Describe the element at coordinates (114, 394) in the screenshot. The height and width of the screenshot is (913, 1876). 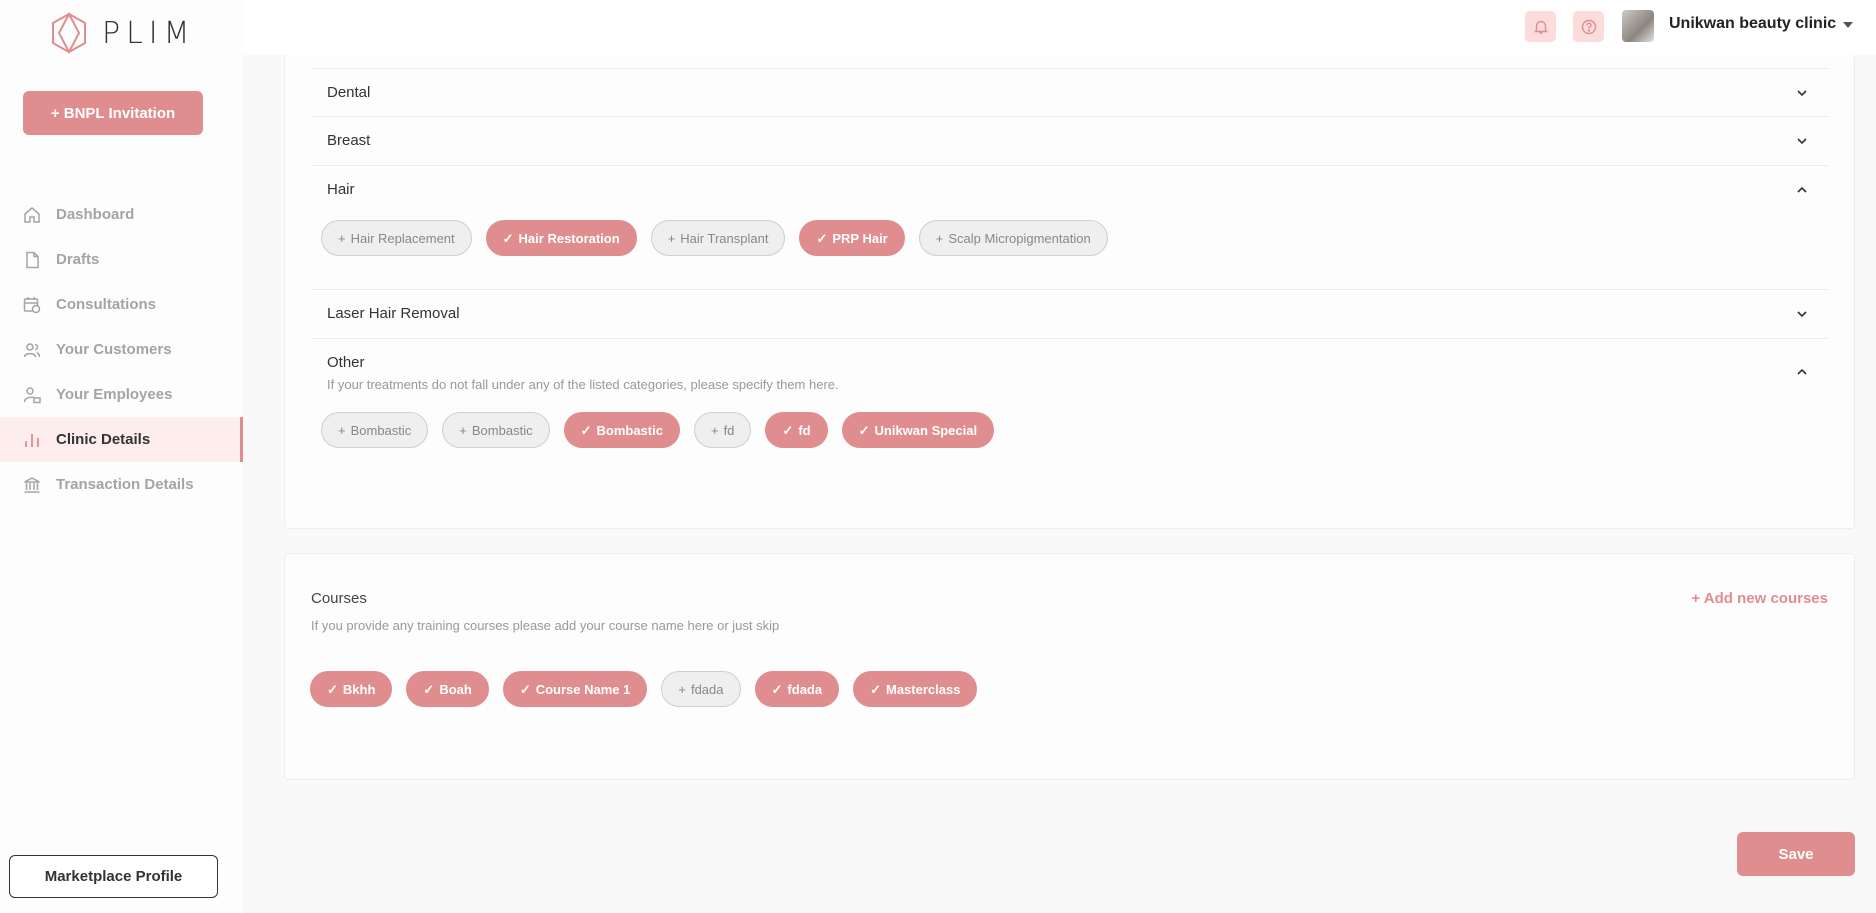
I see `sidebar-item-label: Your Employees` at that location.